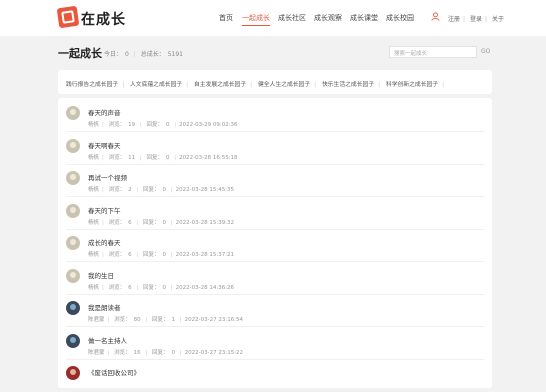  What do you see at coordinates (68, 17) in the screenshot?
I see `logo-icon` at bounding box center [68, 17].